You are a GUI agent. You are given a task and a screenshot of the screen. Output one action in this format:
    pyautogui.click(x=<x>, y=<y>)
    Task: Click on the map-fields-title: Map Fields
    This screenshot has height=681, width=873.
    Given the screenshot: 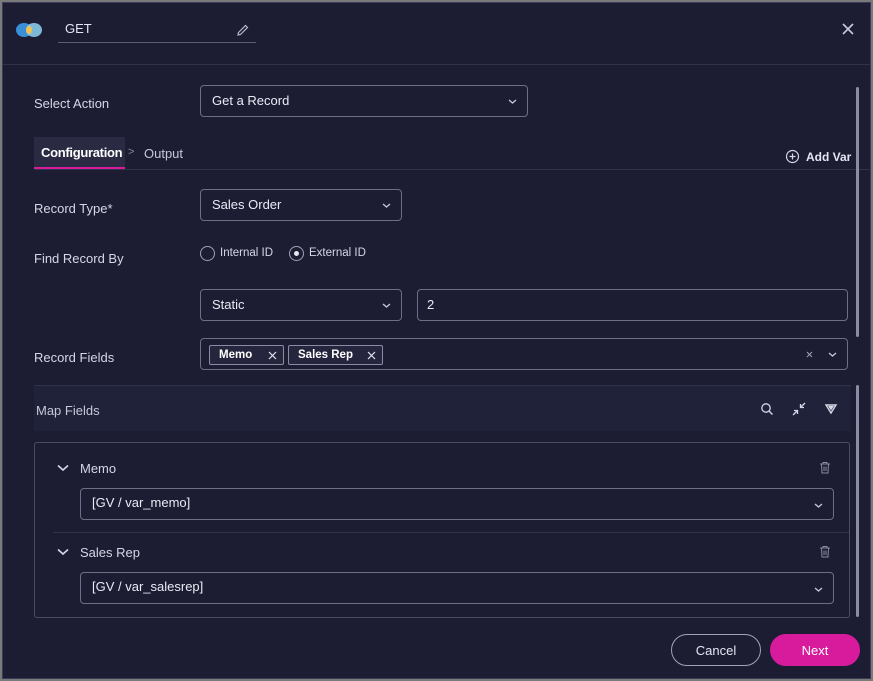 What is the action you would take?
    pyautogui.click(x=68, y=410)
    